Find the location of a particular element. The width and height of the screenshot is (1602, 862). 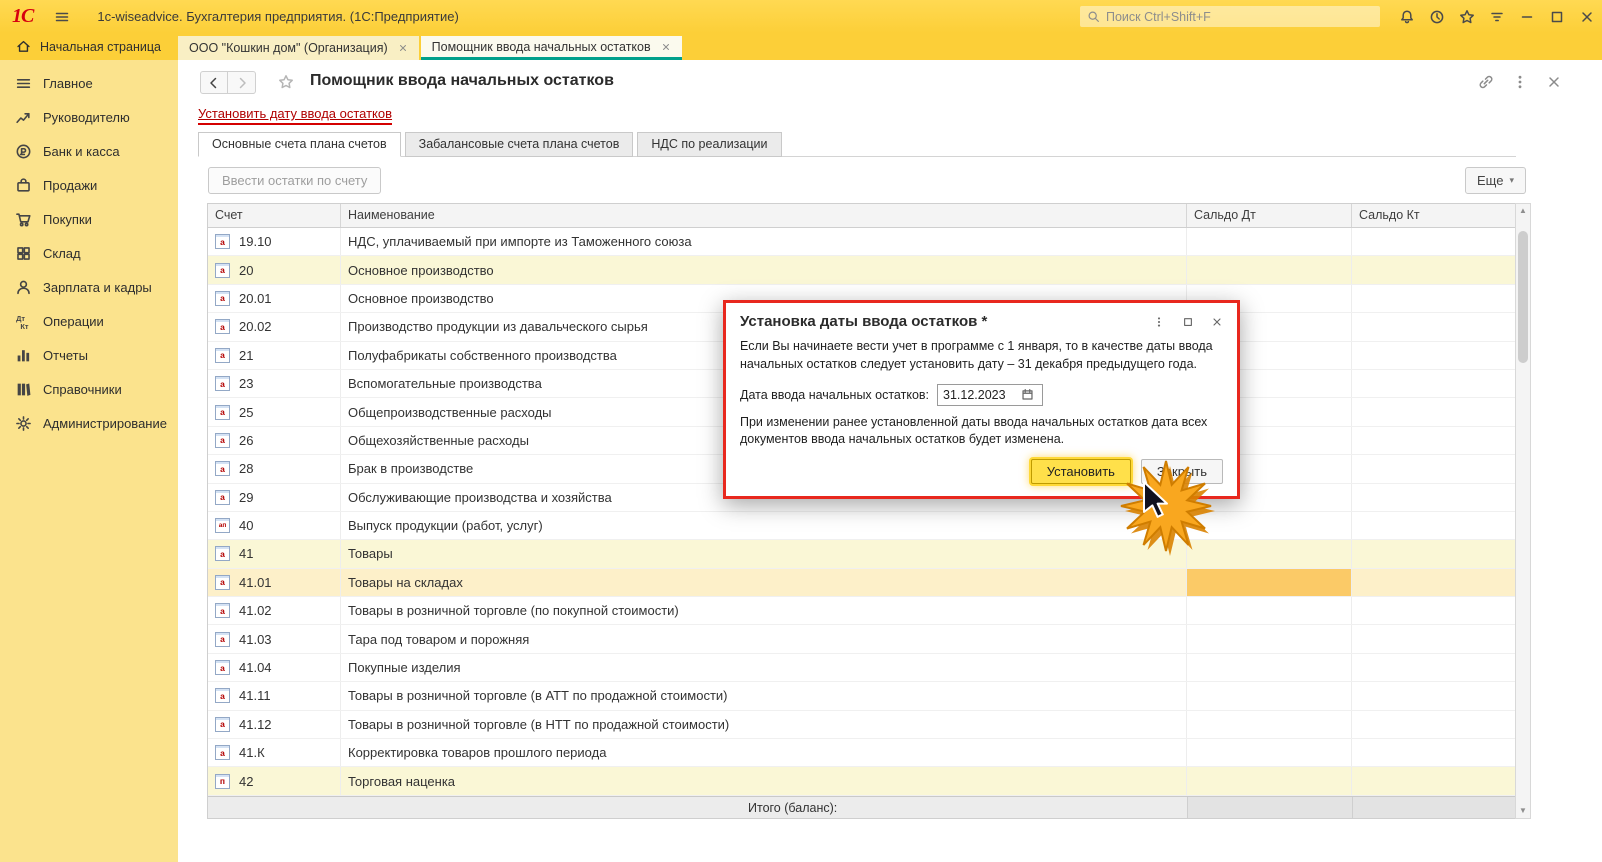

close-button: Закрыть is located at coordinates (1181, 471).